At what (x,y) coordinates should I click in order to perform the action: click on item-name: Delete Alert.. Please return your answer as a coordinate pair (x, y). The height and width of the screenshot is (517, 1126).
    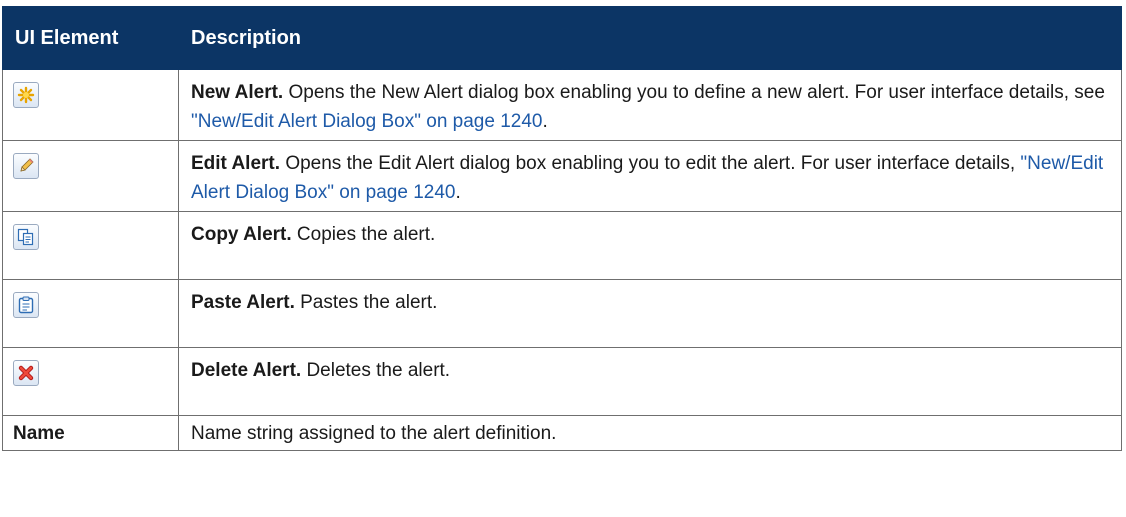
    Looking at the image, I should click on (246, 370).